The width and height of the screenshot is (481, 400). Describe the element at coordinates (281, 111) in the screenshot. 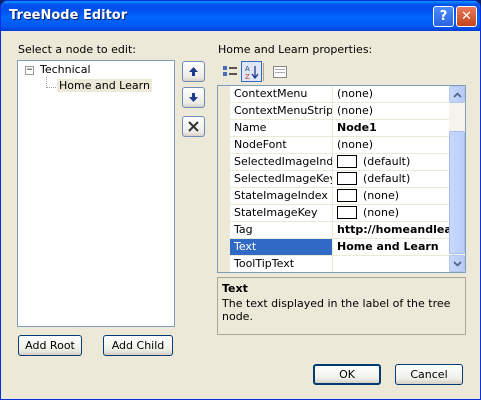

I see `property-name: ContextMenuStrip` at that location.